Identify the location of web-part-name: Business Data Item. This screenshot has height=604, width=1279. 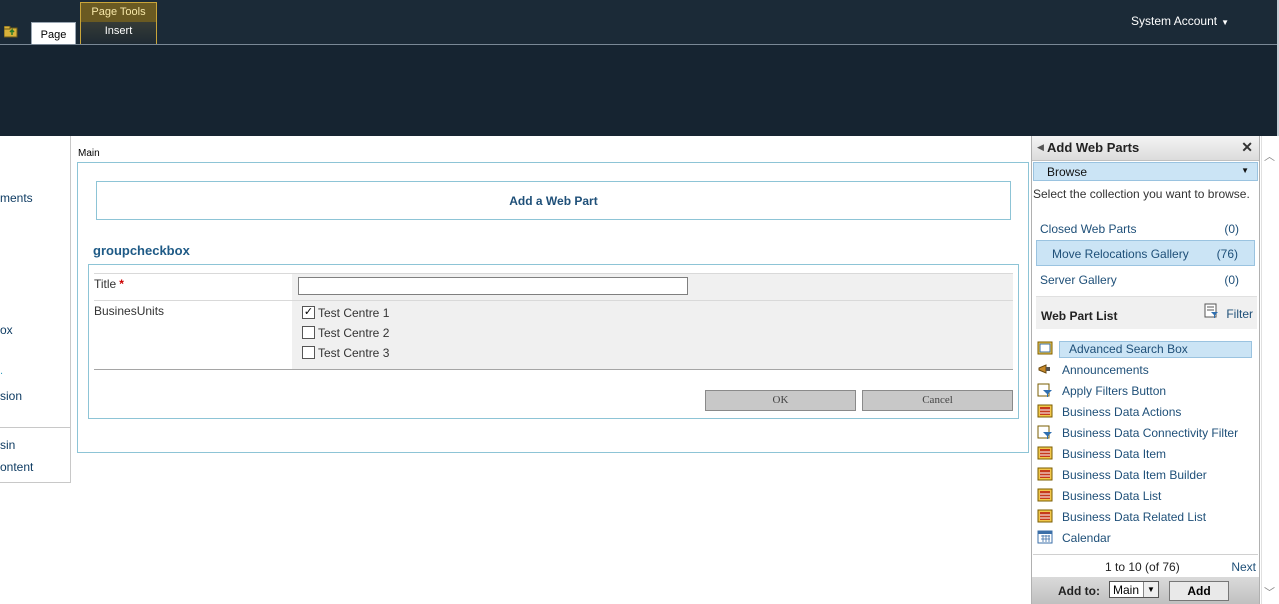
(1114, 454).